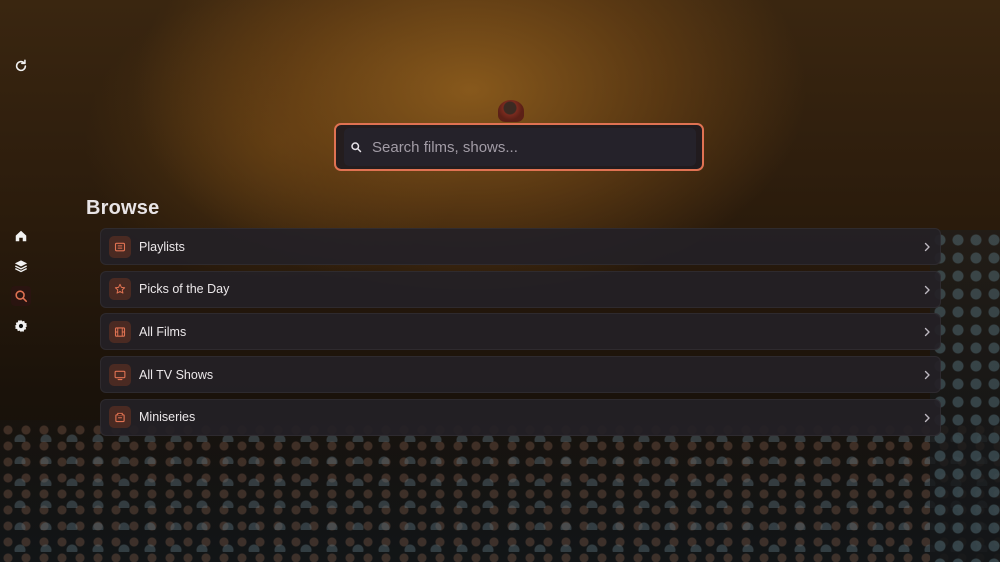 Image resolution: width=1000 pixels, height=562 pixels. What do you see at coordinates (176, 374) in the screenshot?
I see `browse-item-label: All TV Shows` at bounding box center [176, 374].